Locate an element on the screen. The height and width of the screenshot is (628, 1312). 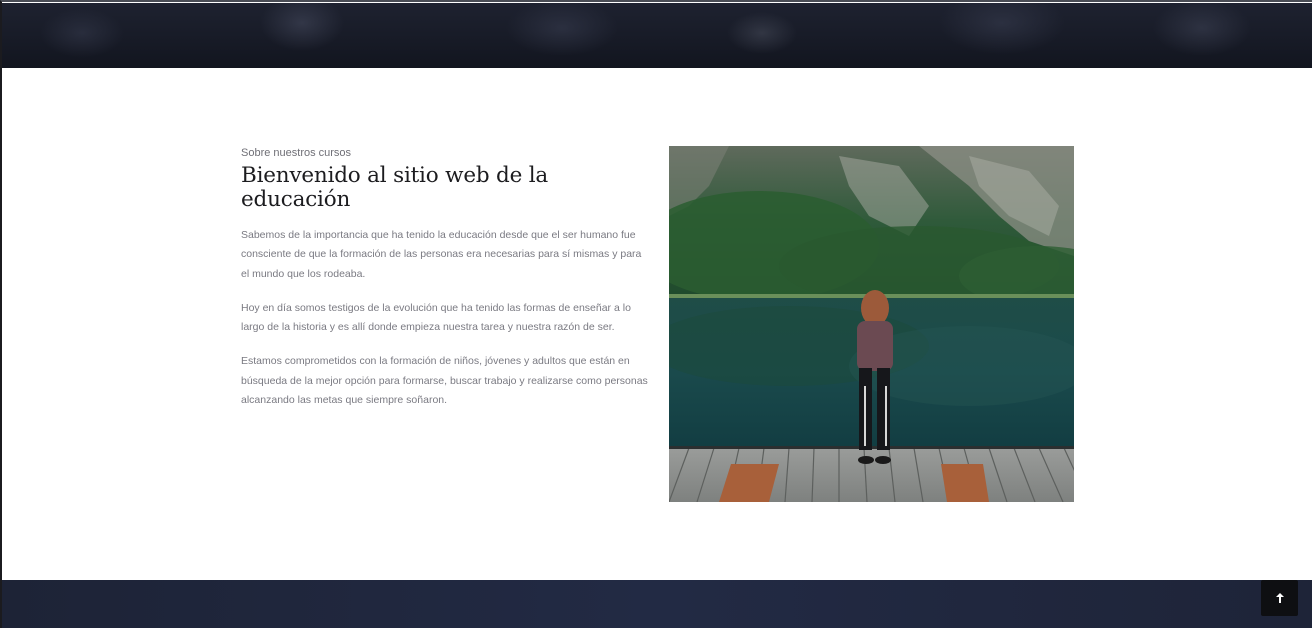
hero-banner-bottom is located at coordinates (657, 35).